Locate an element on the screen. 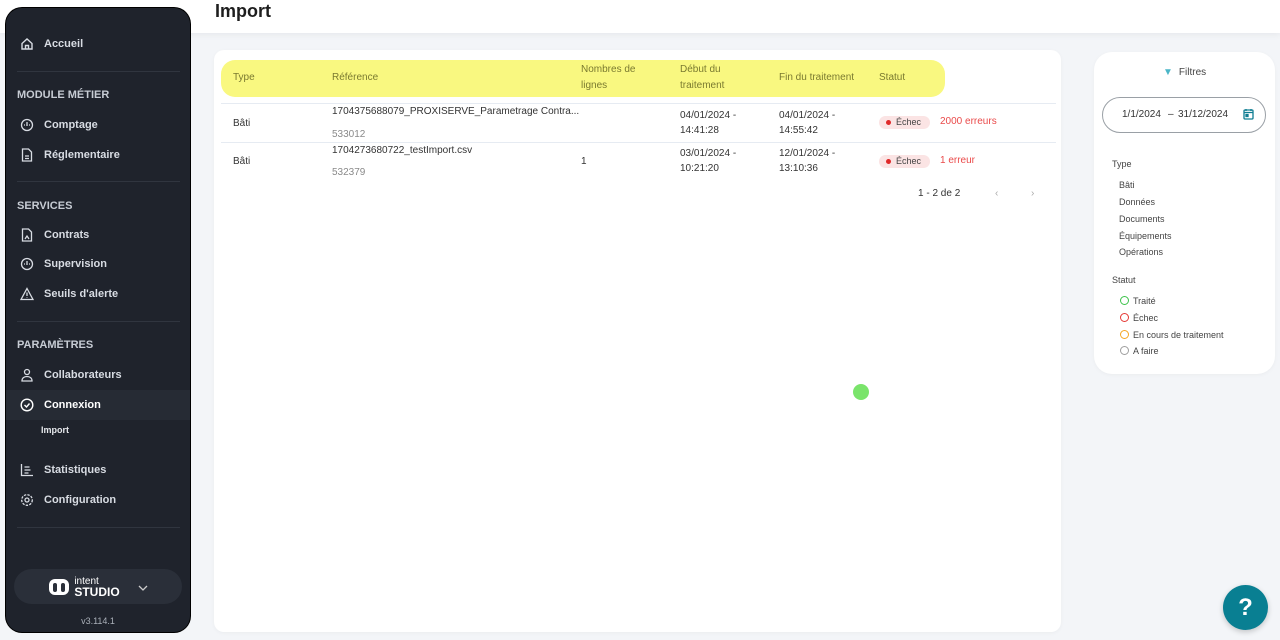 This screenshot has width=1280, height=640. sidebar-item-label: Collaborateurs is located at coordinates (83, 375).